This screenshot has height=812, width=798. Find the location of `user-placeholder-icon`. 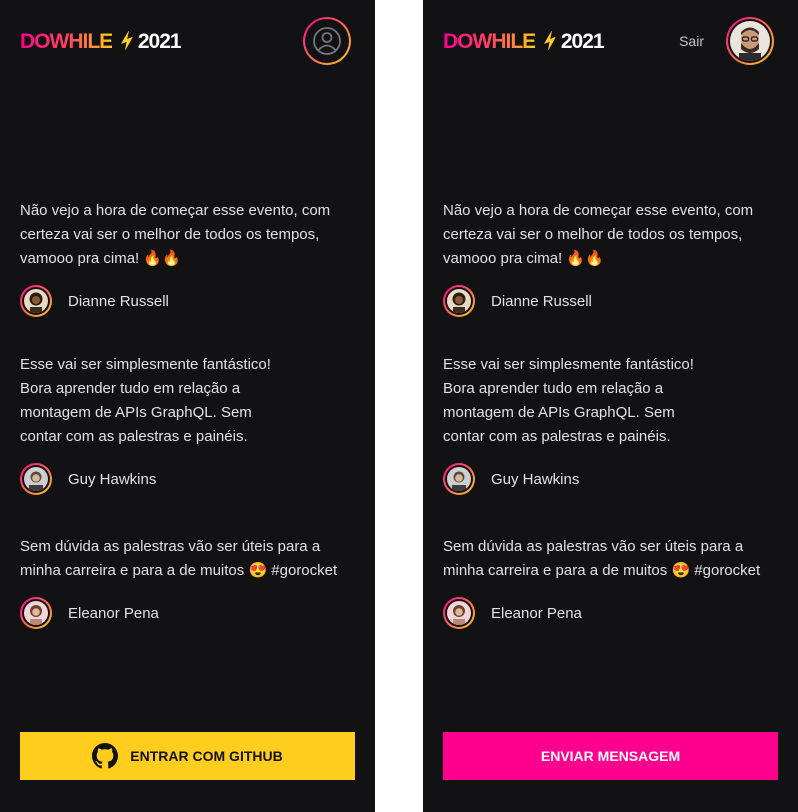

user-placeholder-icon is located at coordinates (327, 41).